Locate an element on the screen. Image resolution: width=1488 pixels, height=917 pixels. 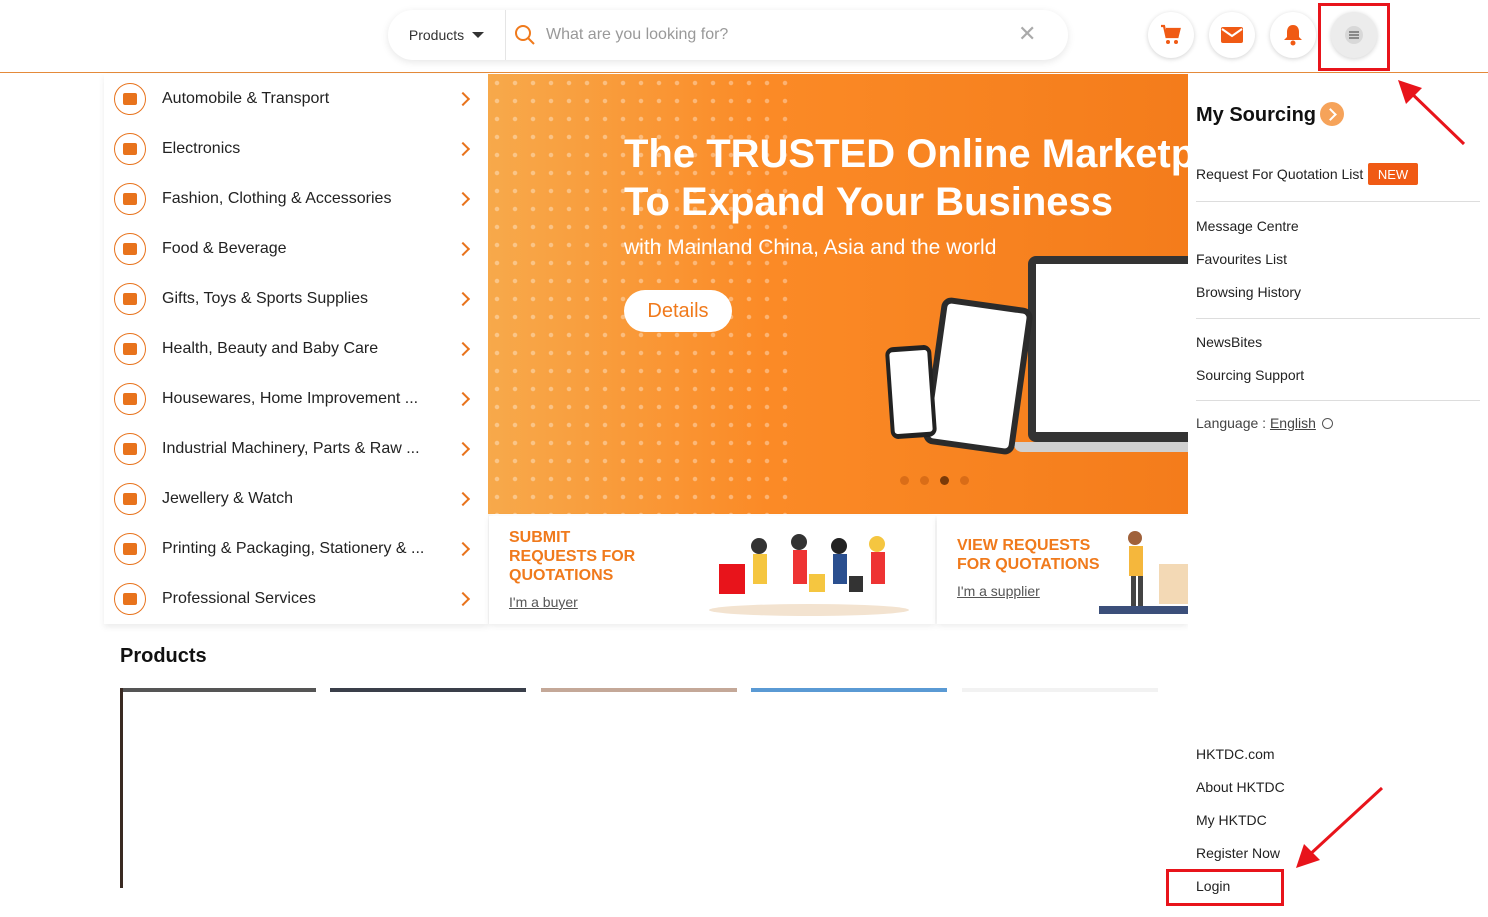
language-value: English is located at coordinates (1293, 423).